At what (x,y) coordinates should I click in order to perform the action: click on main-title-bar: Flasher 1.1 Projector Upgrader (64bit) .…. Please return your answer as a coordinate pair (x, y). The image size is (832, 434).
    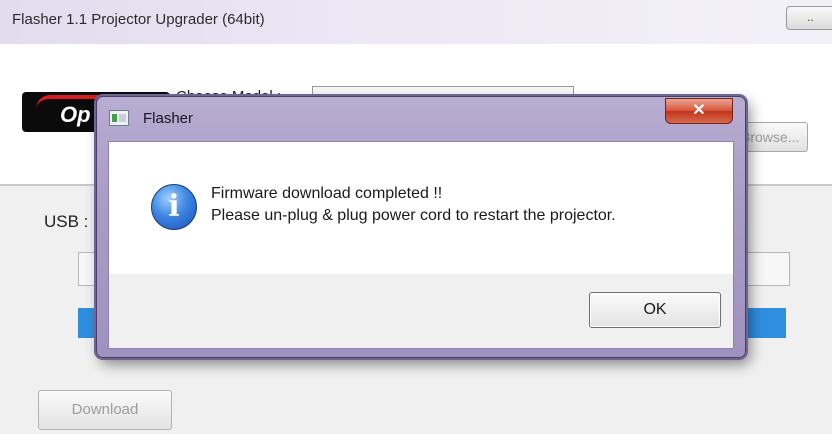
    Looking at the image, I should click on (416, 22).